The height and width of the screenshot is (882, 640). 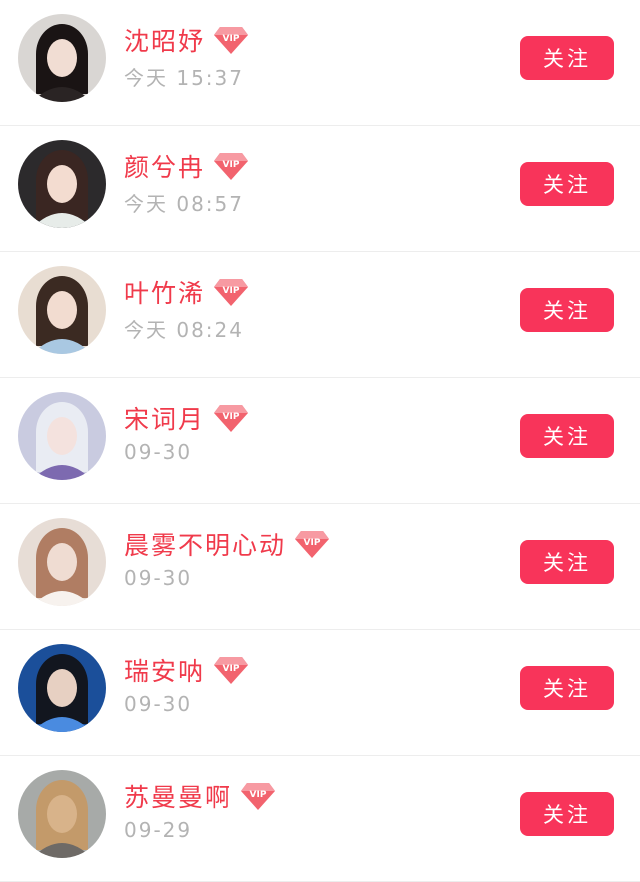 What do you see at coordinates (184, 78) in the screenshot?
I see `timestamp: 今天 15:37` at bounding box center [184, 78].